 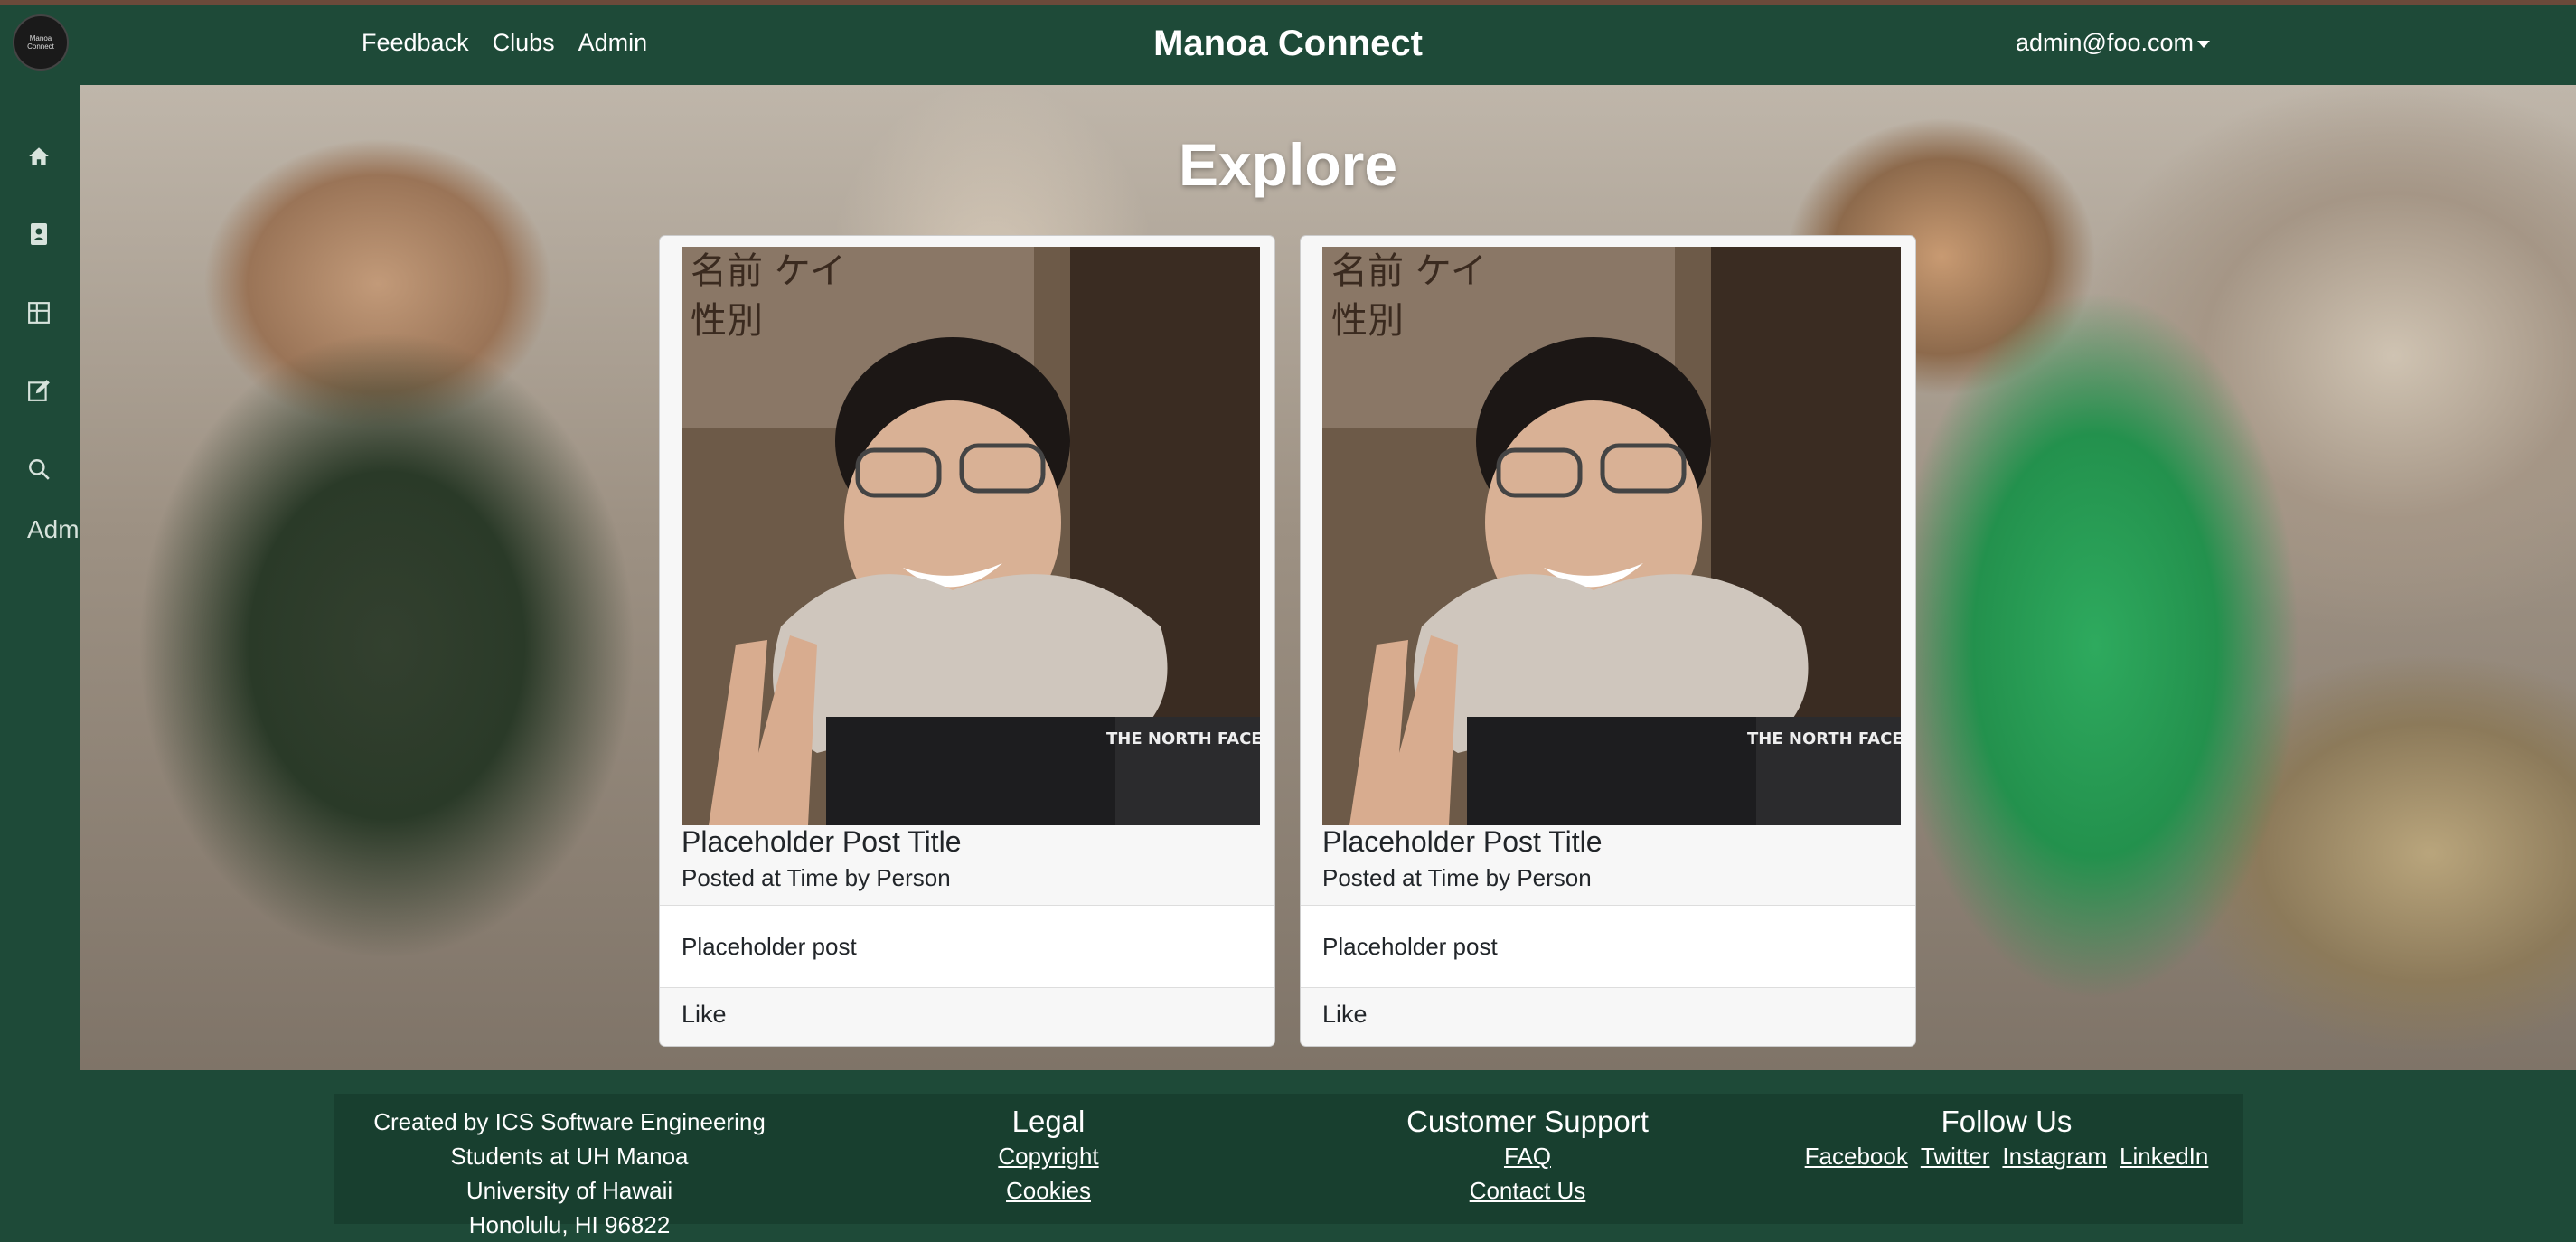 I want to click on footer-legal: Legal Copyright Cookies, so click(x=1048, y=1156).